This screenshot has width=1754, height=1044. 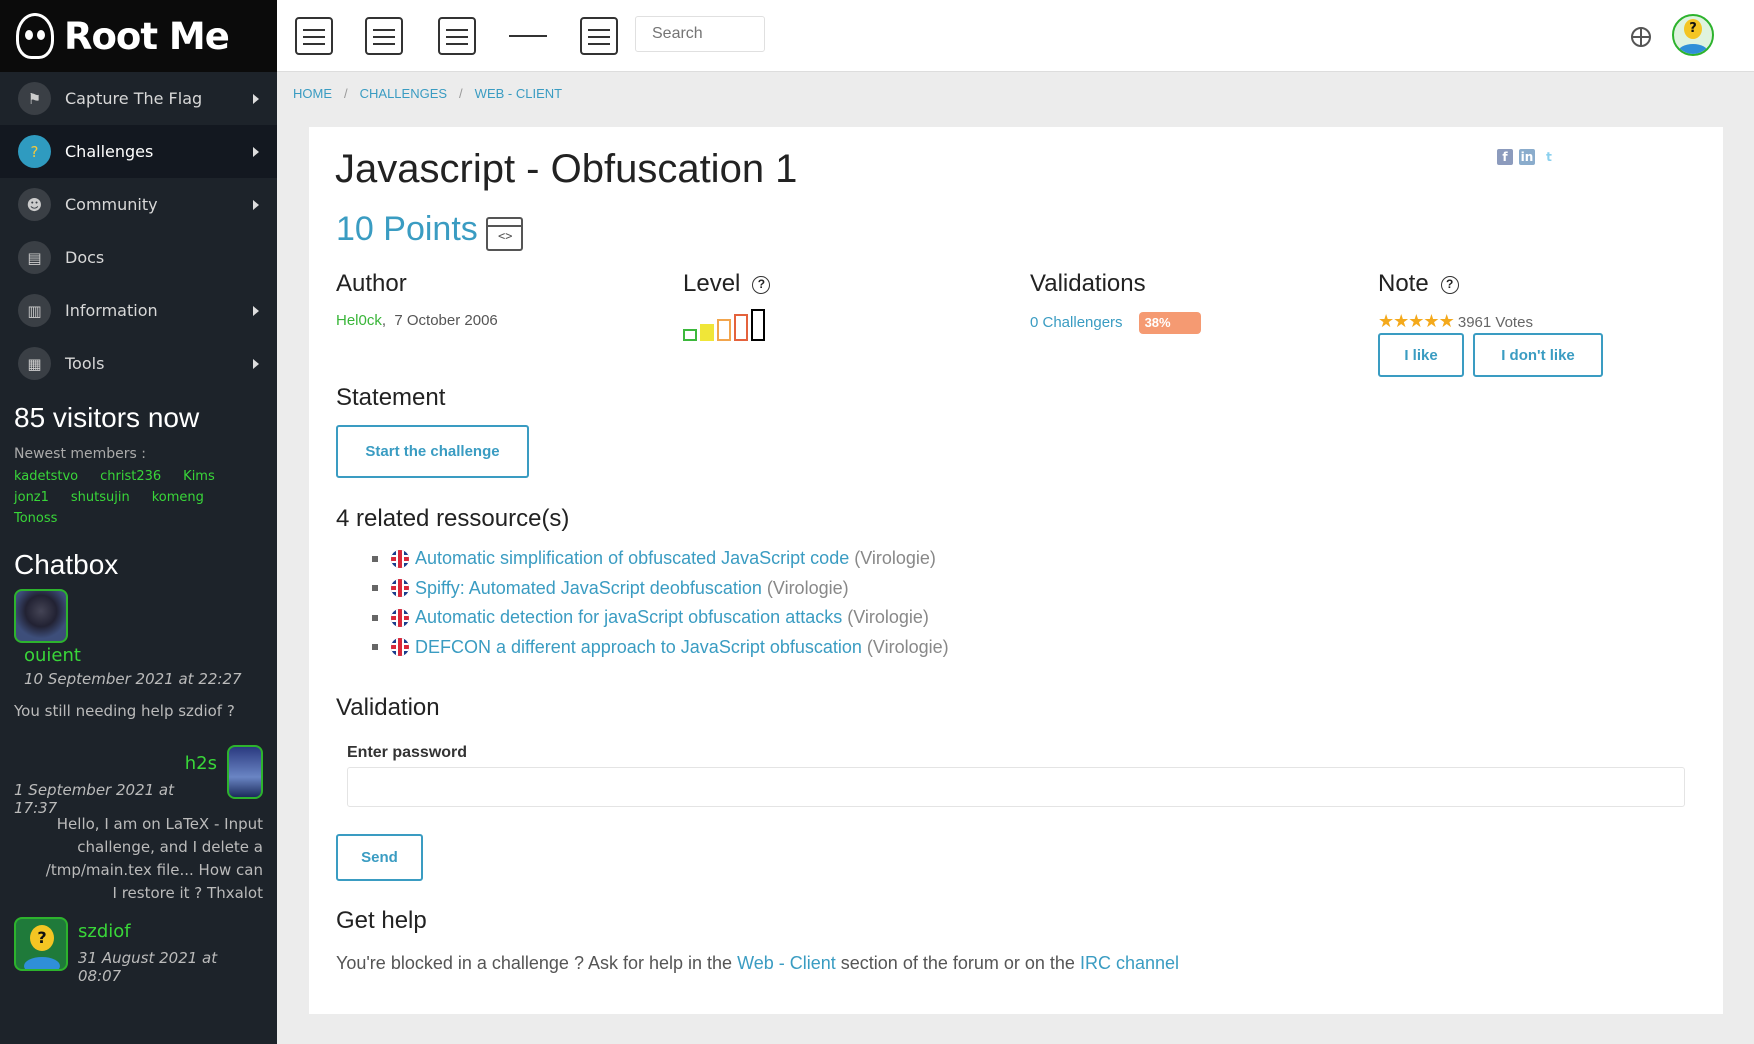 I want to click on chat-date: 10 September 2021 at 22:27, so click(x=133, y=679).